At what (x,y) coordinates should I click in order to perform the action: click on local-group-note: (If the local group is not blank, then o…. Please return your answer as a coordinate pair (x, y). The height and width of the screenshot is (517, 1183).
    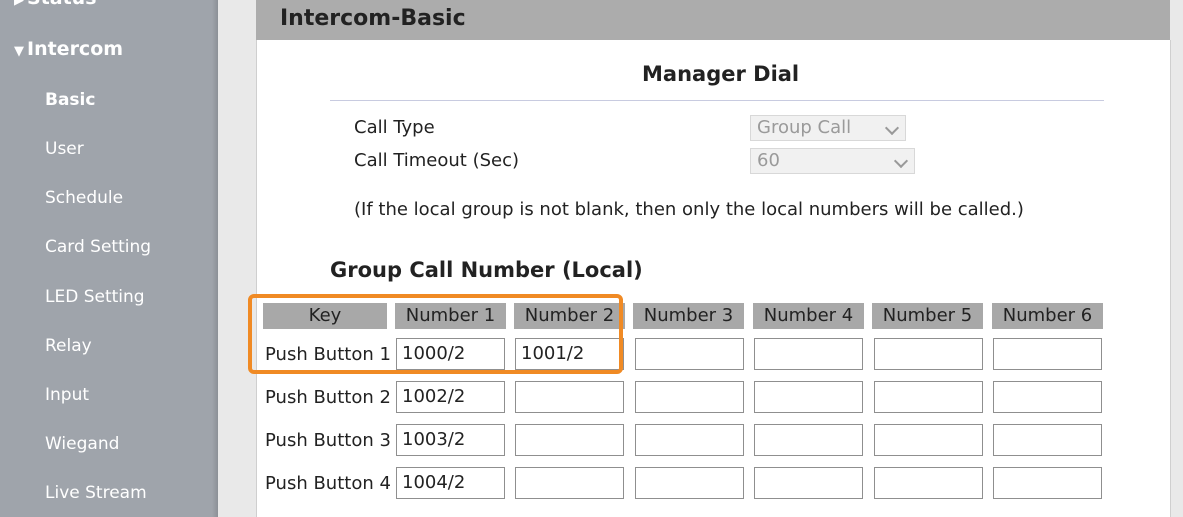
    Looking at the image, I should click on (689, 209).